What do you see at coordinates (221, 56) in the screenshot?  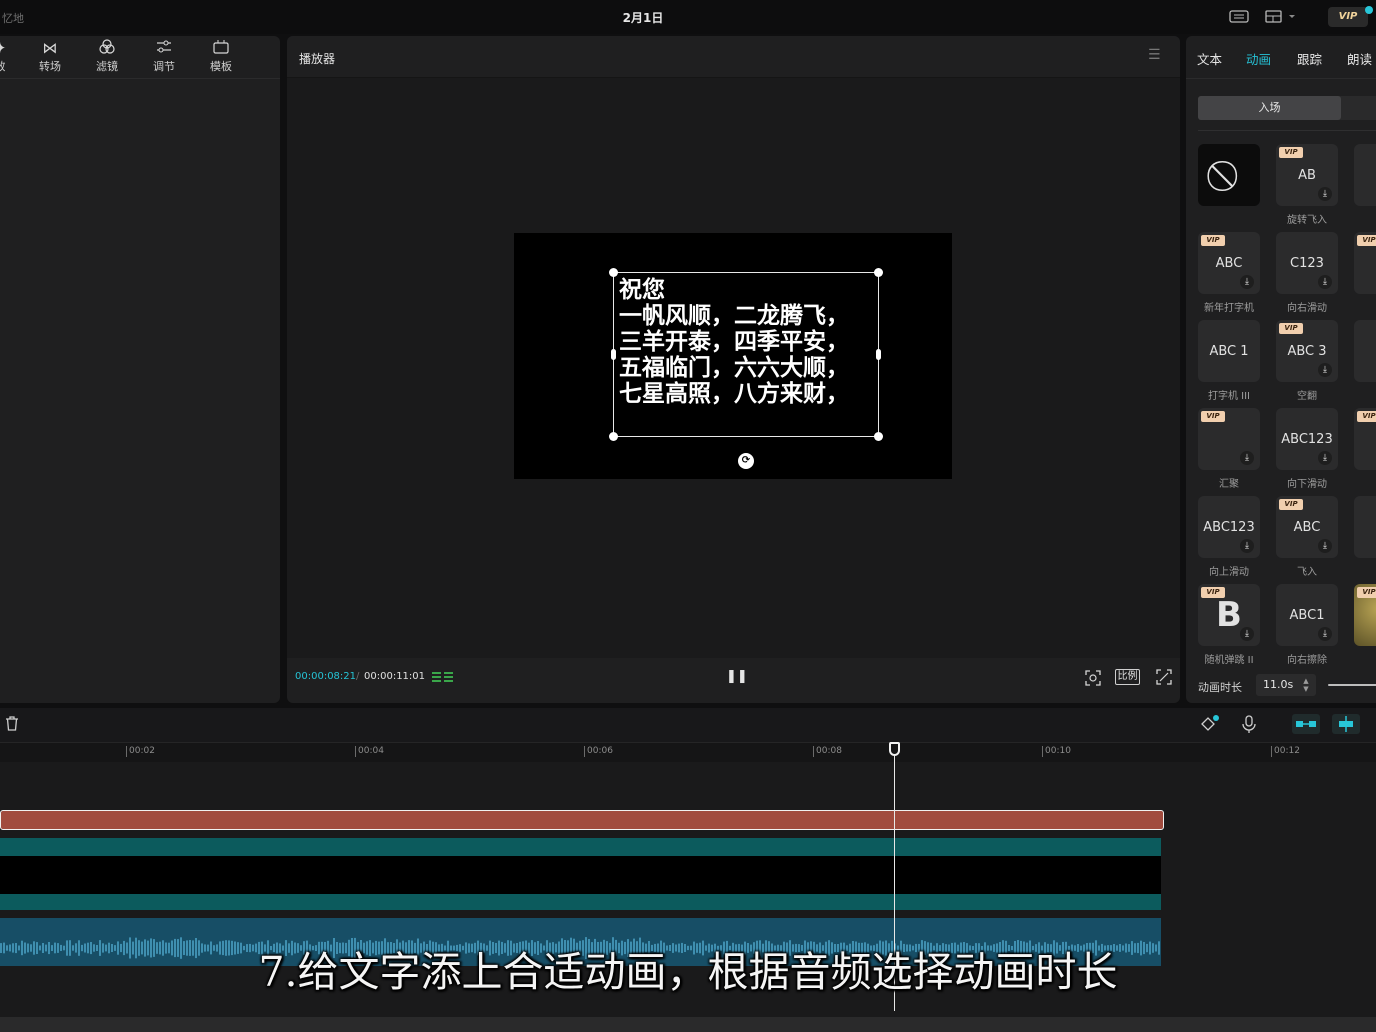 I see `tool-template: 模板` at bounding box center [221, 56].